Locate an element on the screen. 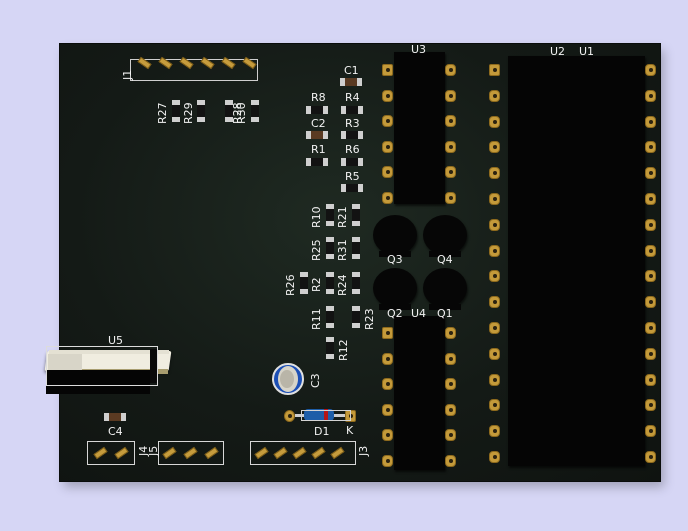  resistor-r1 is located at coordinates (317, 162).